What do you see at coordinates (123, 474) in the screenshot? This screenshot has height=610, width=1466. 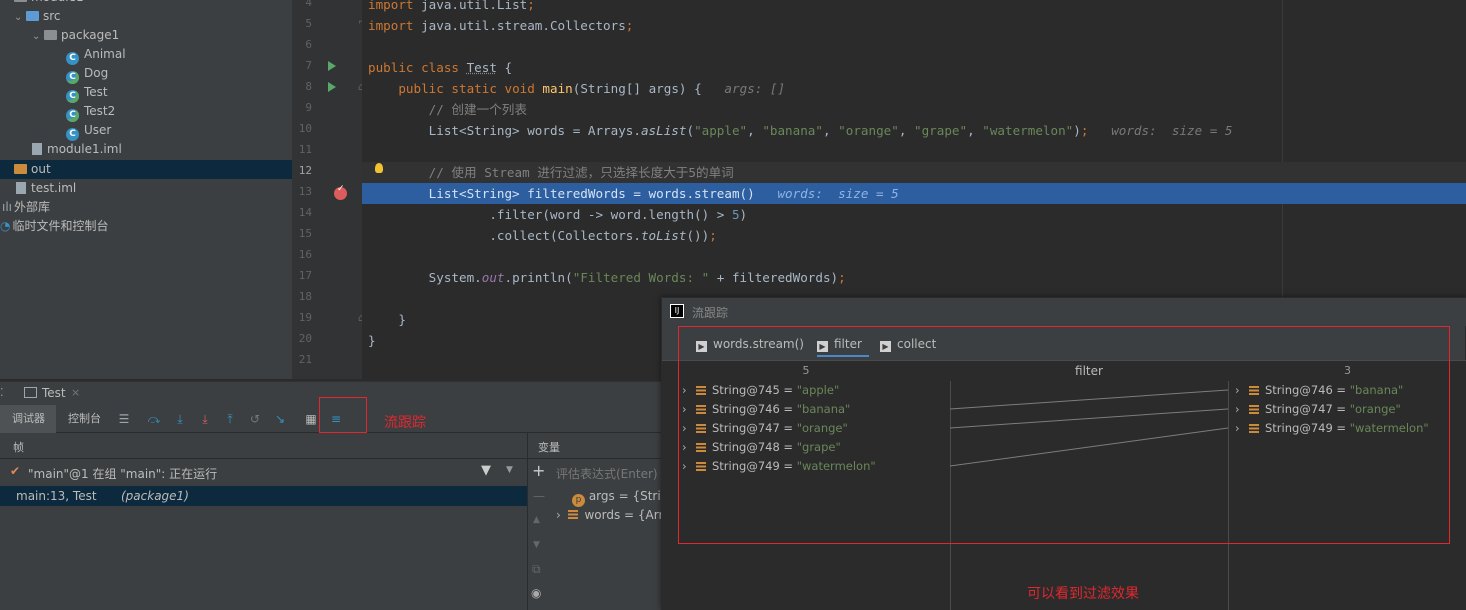 I see `thread-label: "main"@1 在组 "main": 正在运行` at bounding box center [123, 474].